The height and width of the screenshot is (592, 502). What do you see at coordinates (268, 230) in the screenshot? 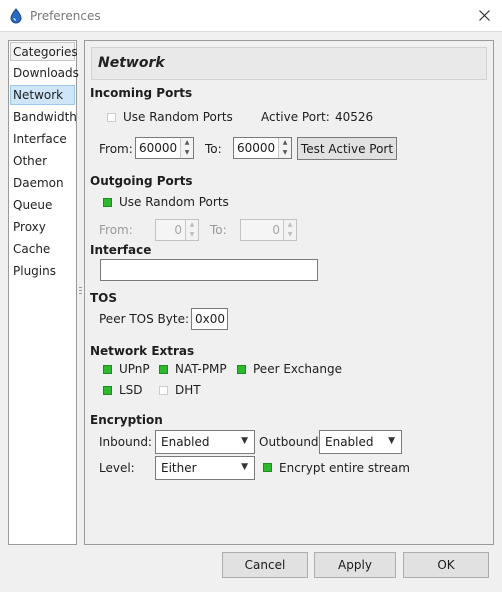
I see `outgoing-to-spinner: 0 ▲ ▼` at bounding box center [268, 230].